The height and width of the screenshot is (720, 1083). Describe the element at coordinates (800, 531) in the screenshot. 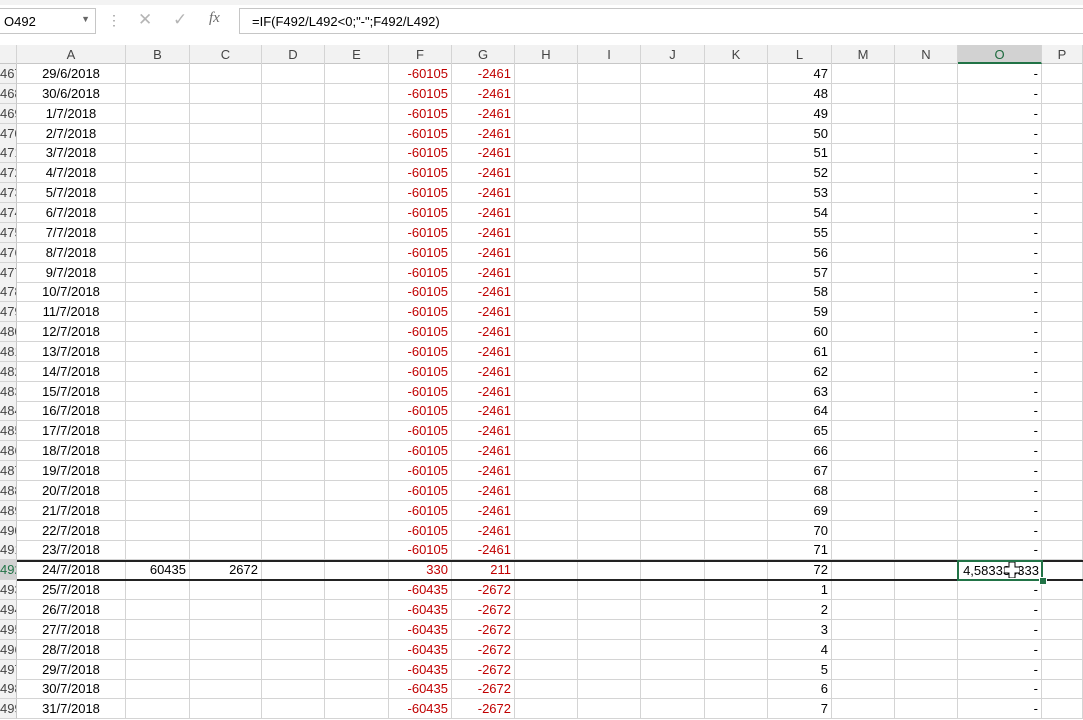

I see `cell-l: 70` at that location.